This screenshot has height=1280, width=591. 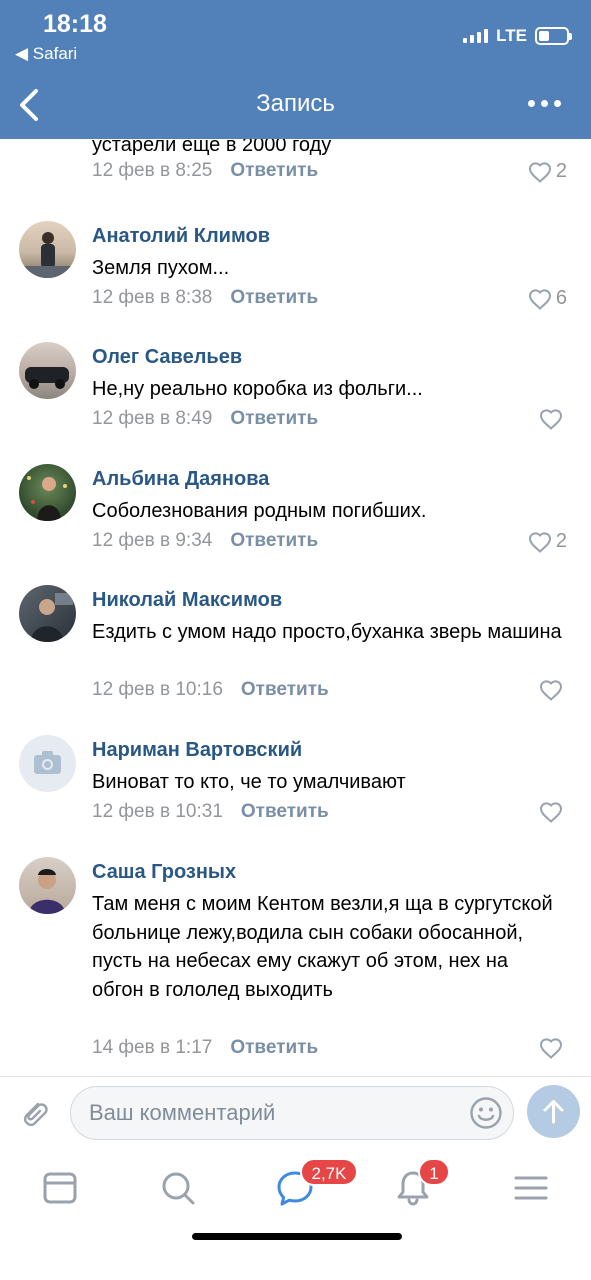 I want to click on like-button: 6, so click(x=547, y=298).